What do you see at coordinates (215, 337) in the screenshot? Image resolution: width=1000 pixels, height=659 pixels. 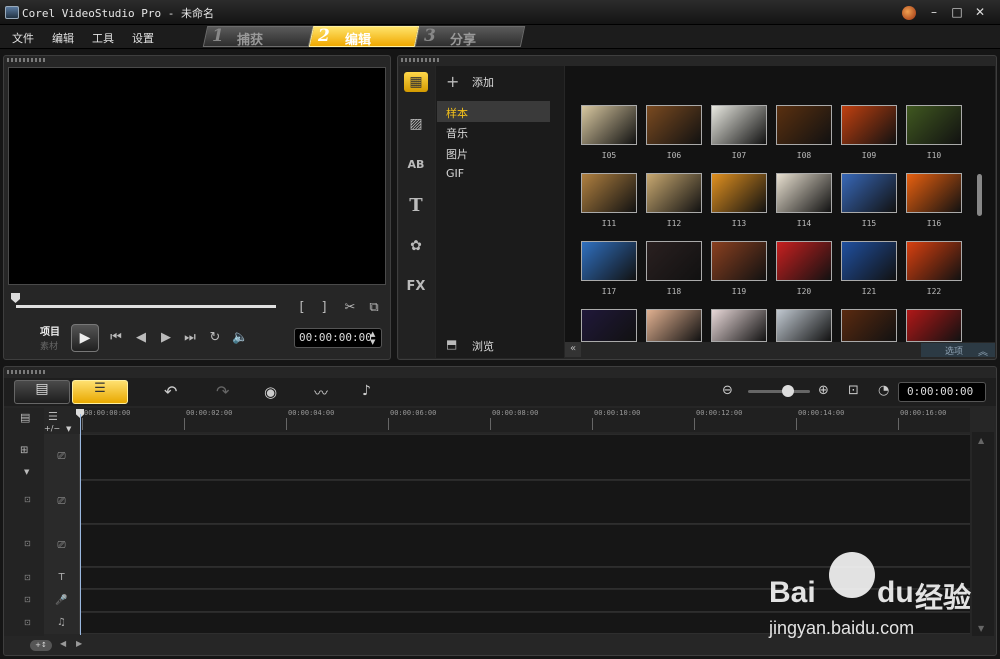 I see `repeat-icon: ↻` at bounding box center [215, 337].